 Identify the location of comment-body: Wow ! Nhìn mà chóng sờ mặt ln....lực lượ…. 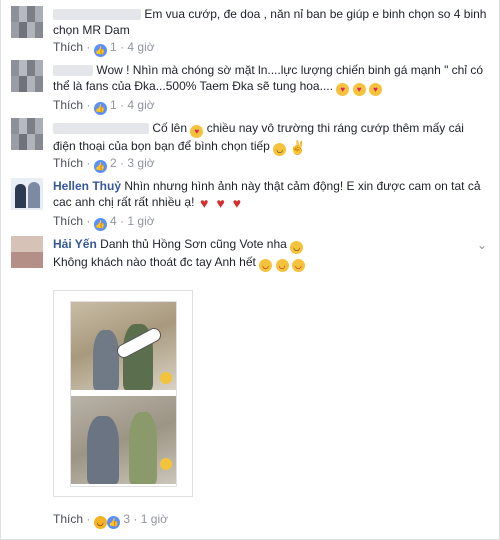
(271, 79).